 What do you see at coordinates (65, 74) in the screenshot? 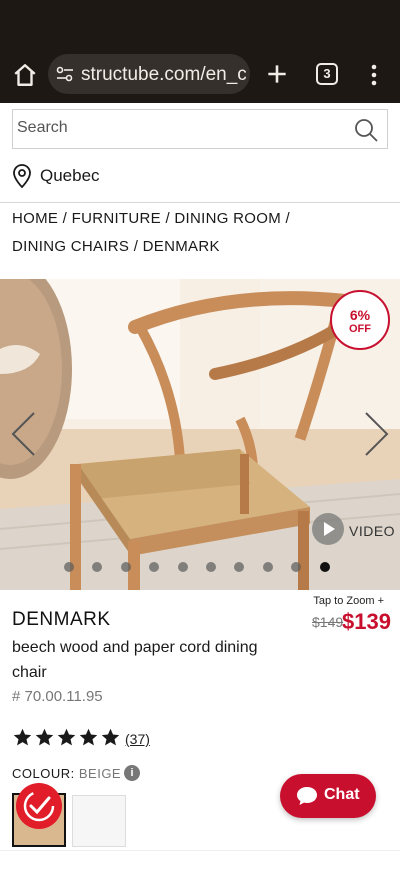
I see `site-settings-icon` at bounding box center [65, 74].